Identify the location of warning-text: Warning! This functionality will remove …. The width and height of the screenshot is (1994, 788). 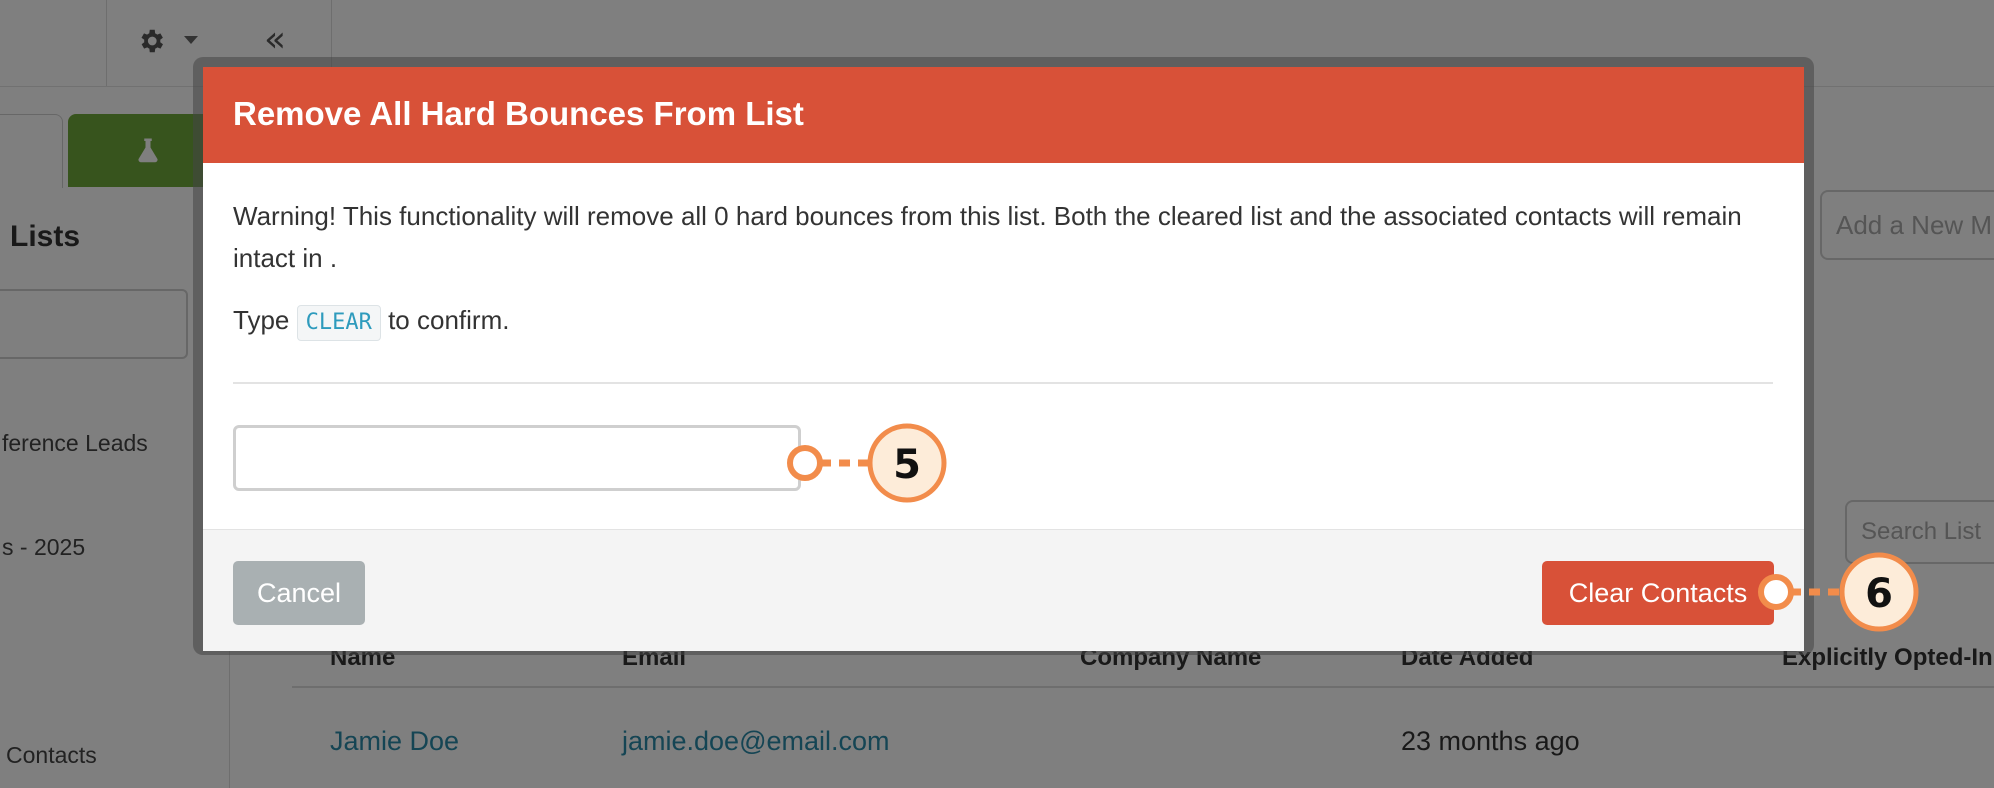
(987, 237).